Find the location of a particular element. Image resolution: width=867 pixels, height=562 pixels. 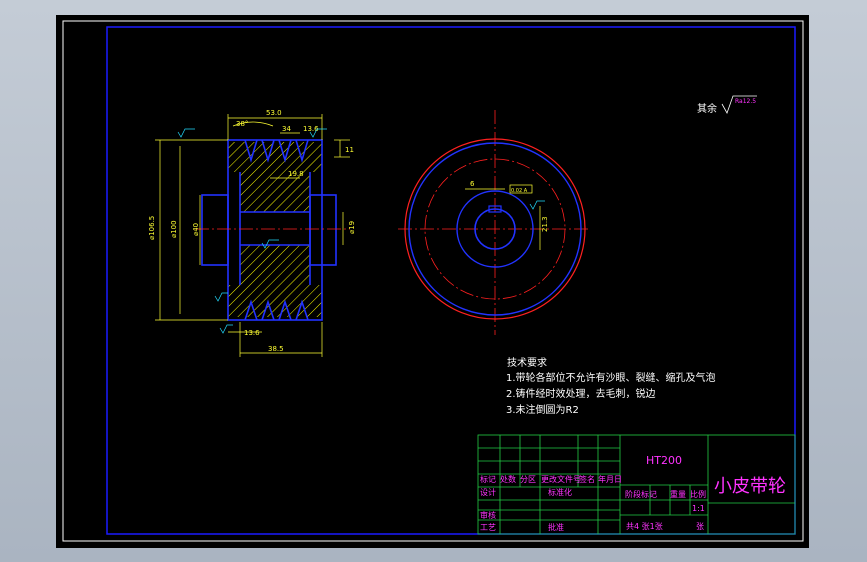

dim-bore-width: 34 is located at coordinates (286, 129).